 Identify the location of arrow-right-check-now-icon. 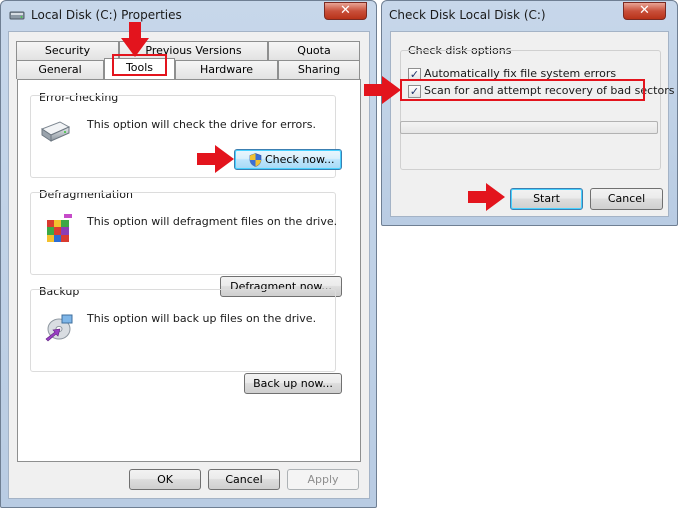
(215, 159).